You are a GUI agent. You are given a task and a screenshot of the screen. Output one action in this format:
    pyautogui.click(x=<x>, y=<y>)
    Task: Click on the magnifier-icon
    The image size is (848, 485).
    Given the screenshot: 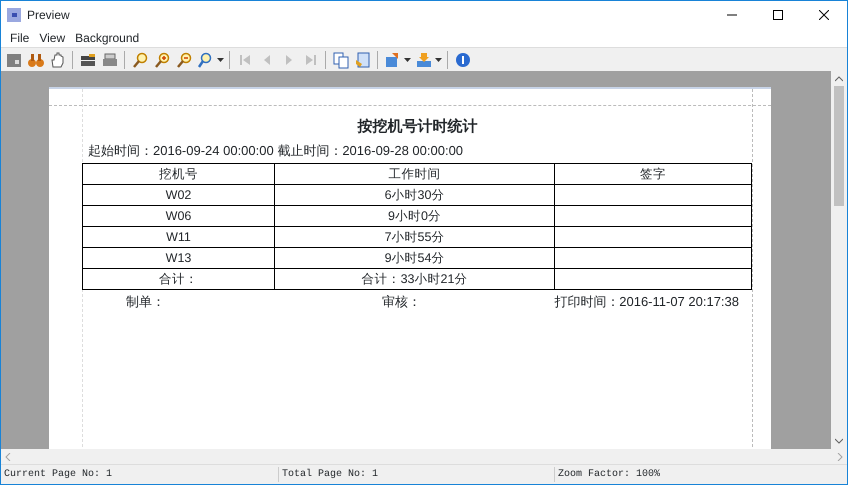 What is the action you would take?
    pyautogui.click(x=139, y=59)
    